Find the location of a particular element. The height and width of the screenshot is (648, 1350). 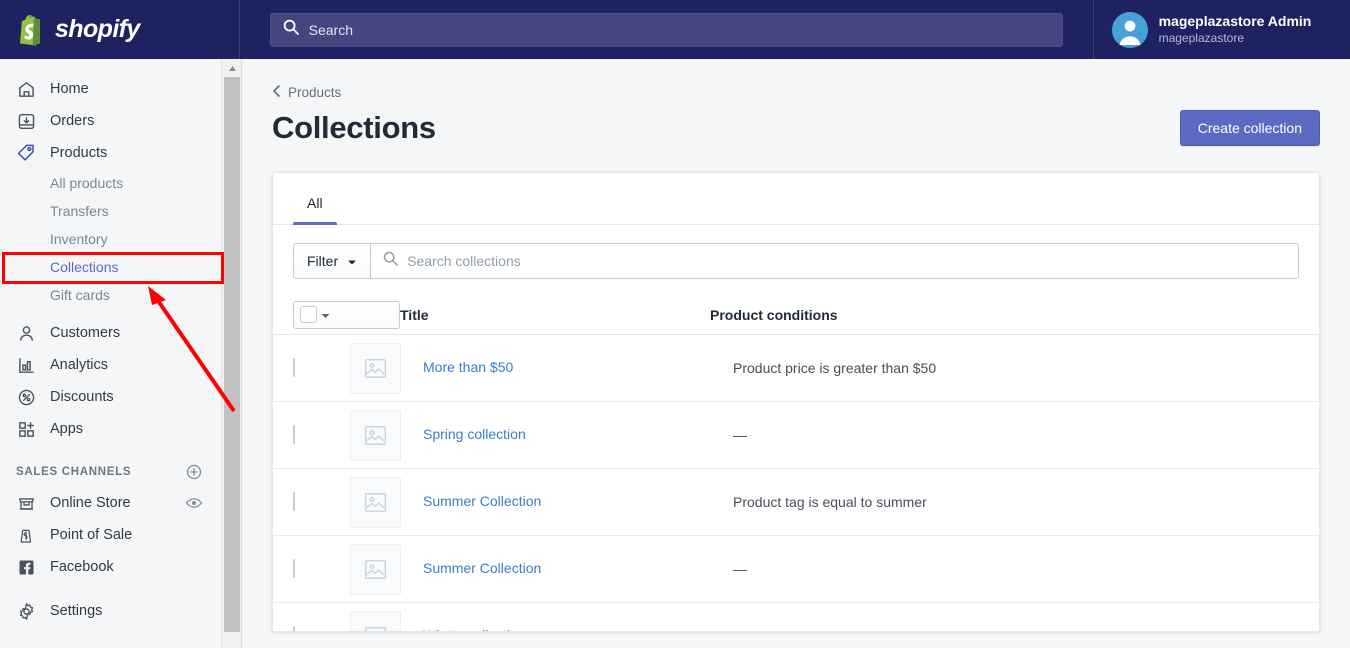

sidebar-subitem-label: Transfers is located at coordinates (79, 211).